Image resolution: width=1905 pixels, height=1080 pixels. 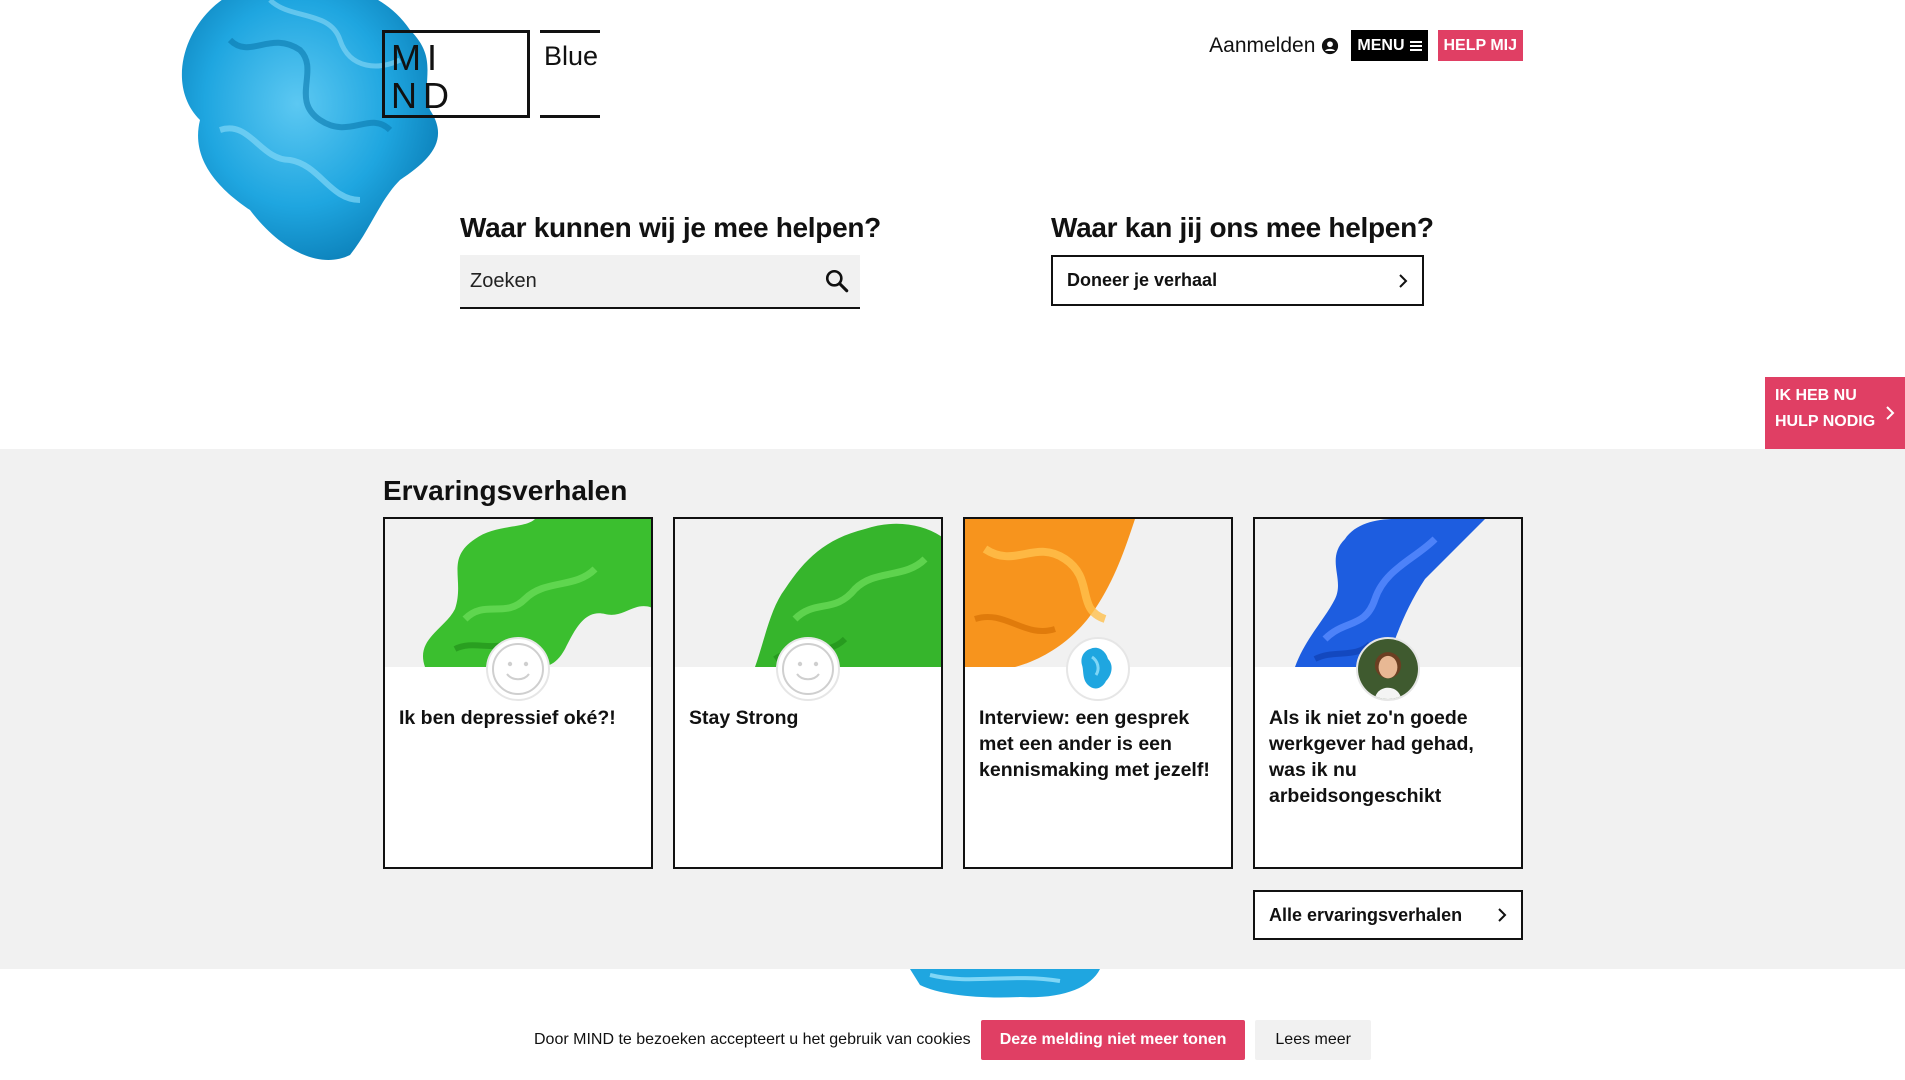 I want to click on story-card: Stay Strong, so click(x=808, y=693).